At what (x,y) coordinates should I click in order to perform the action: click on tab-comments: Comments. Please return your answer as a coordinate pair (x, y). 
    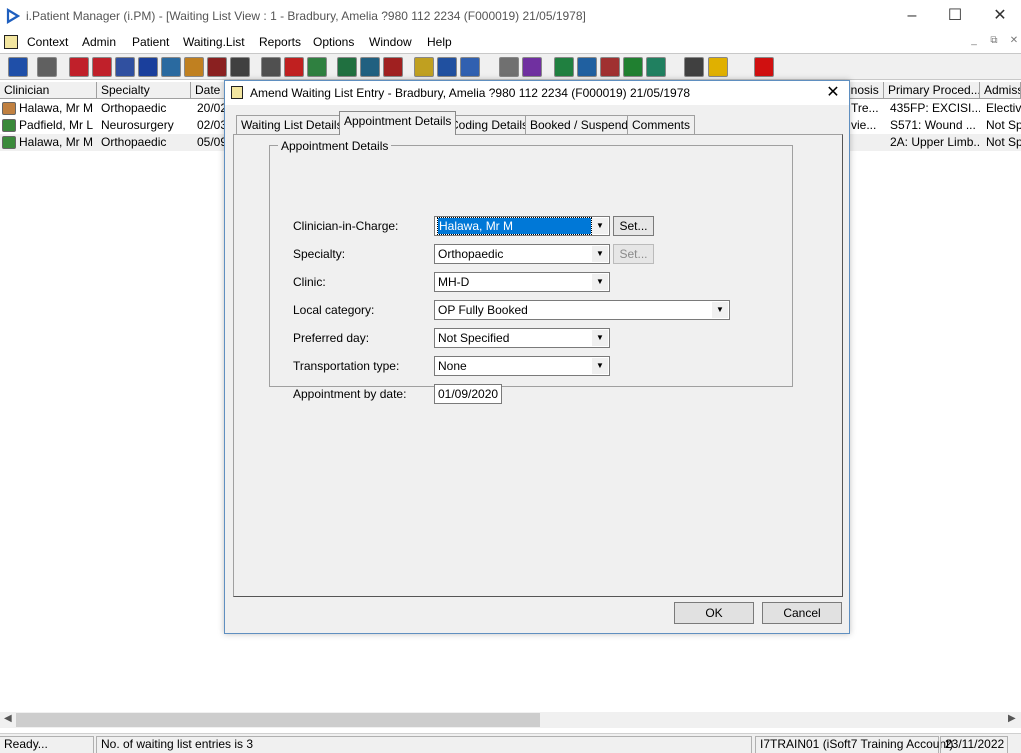
    Looking at the image, I should click on (661, 125).